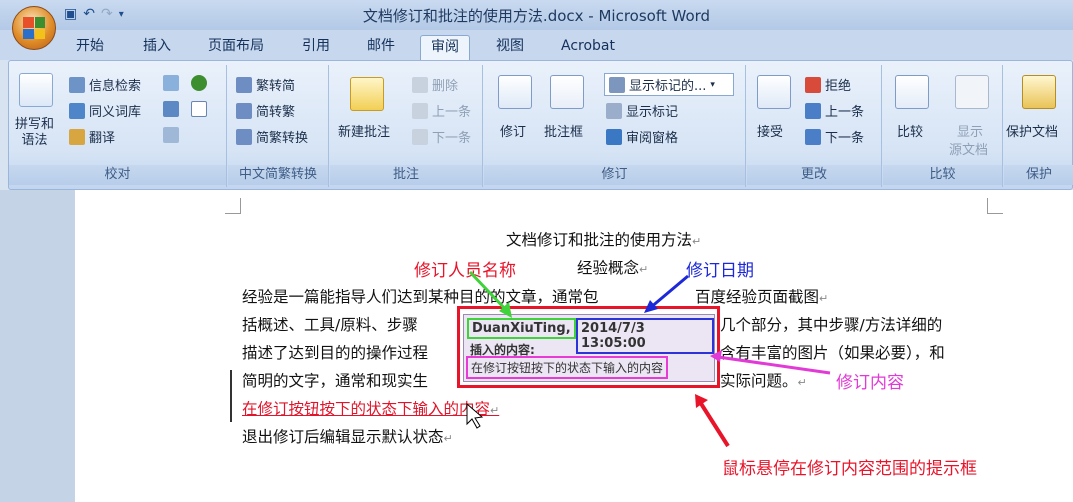  Describe the element at coordinates (475, 415) in the screenshot. I see `mouse-pointer-icon` at that location.